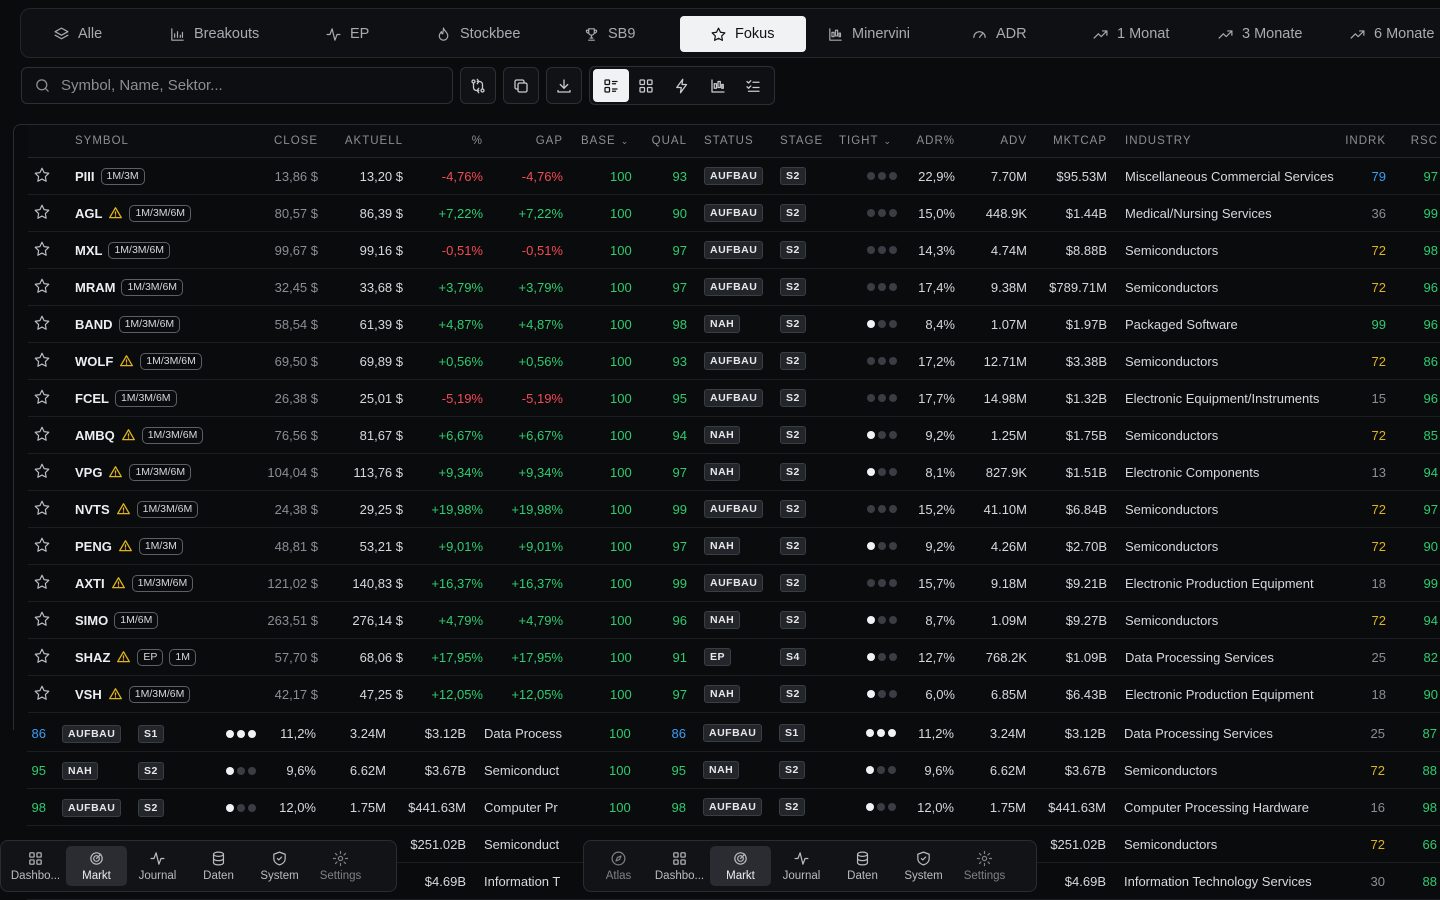 This screenshot has width=1440, height=900. What do you see at coordinates (214, 34) in the screenshot?
I see `tab-breakouts: Breakouts` at bounding box center [214, 34].